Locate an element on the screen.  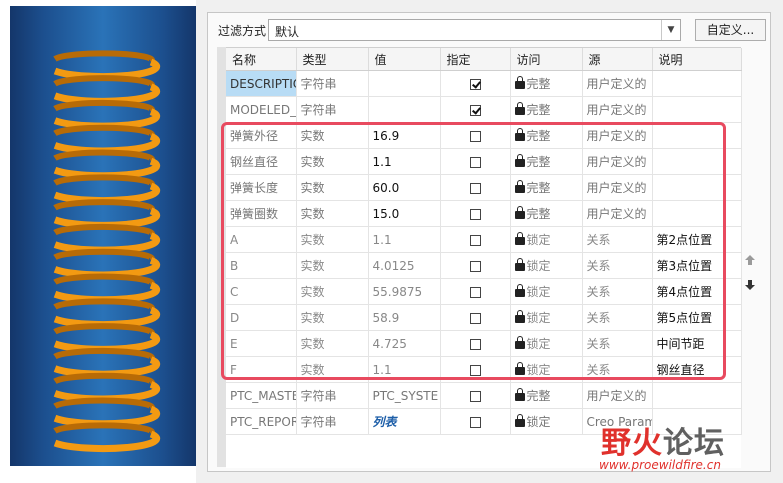
param-name-cell: 弹簧圈数 is located at coordinates (261, 213).